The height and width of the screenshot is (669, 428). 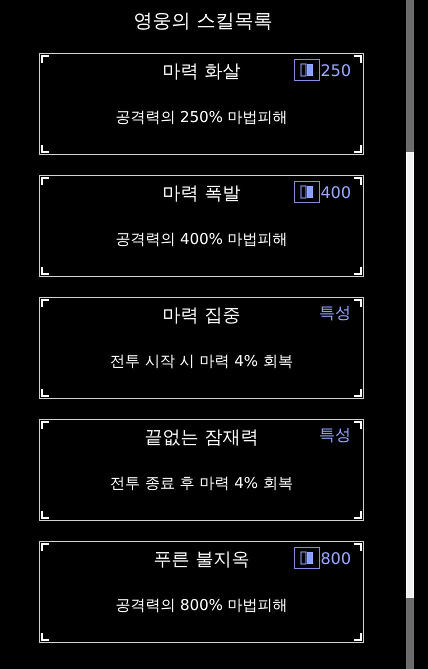 I want to click on skill-name: 마력 집중, so click(x=201, y=315).